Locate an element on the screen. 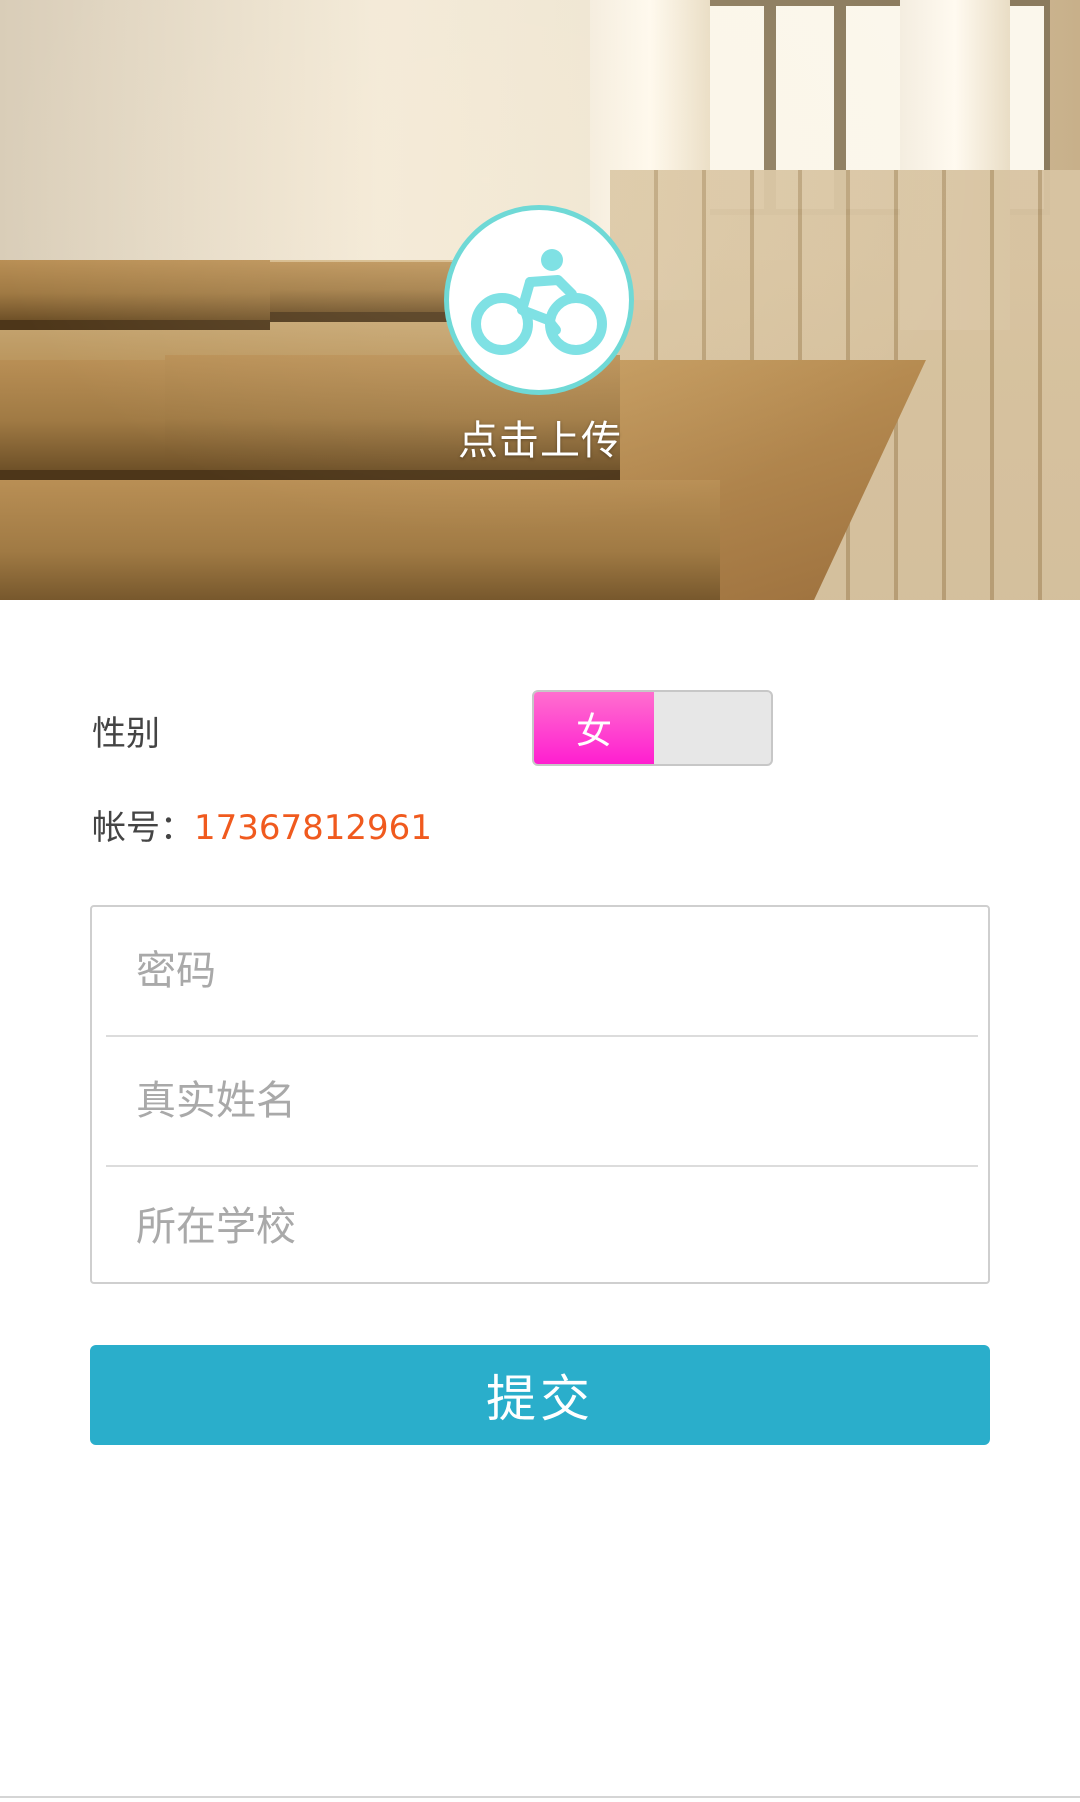 Image resolution: width=1080 pixels, height=1802 pixels. upload-label: 点击上传 is located at coordinates (540, 437).